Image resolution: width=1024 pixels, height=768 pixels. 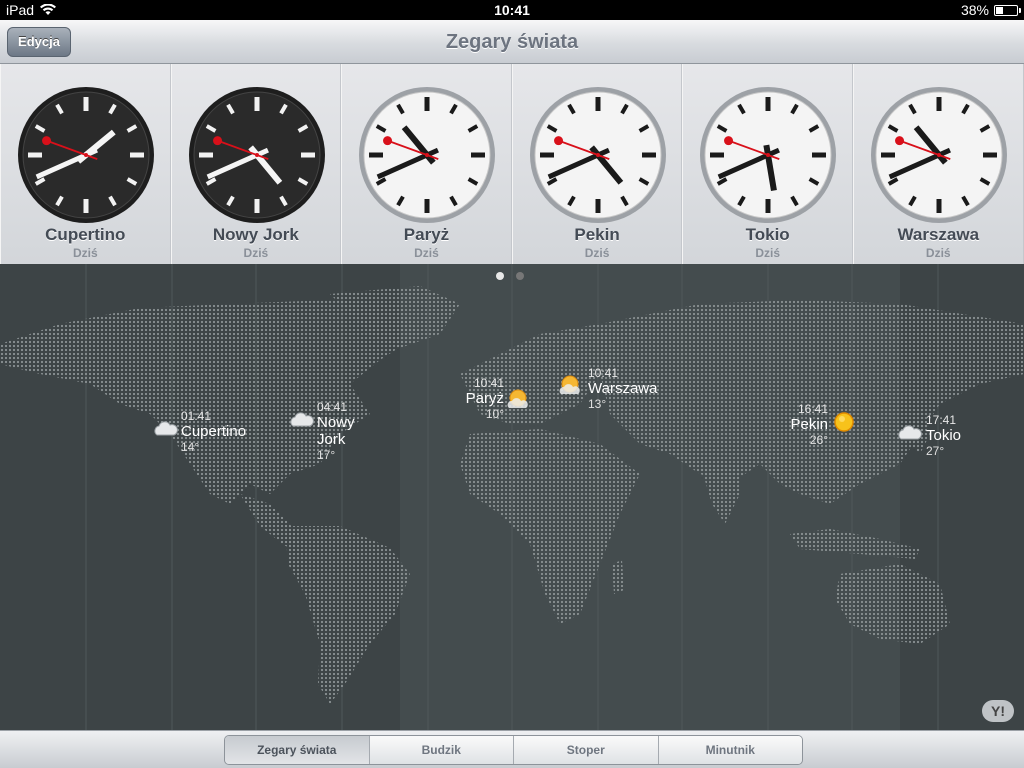 I want to click on pin-temp: 10°, so click(x=494, y=414).